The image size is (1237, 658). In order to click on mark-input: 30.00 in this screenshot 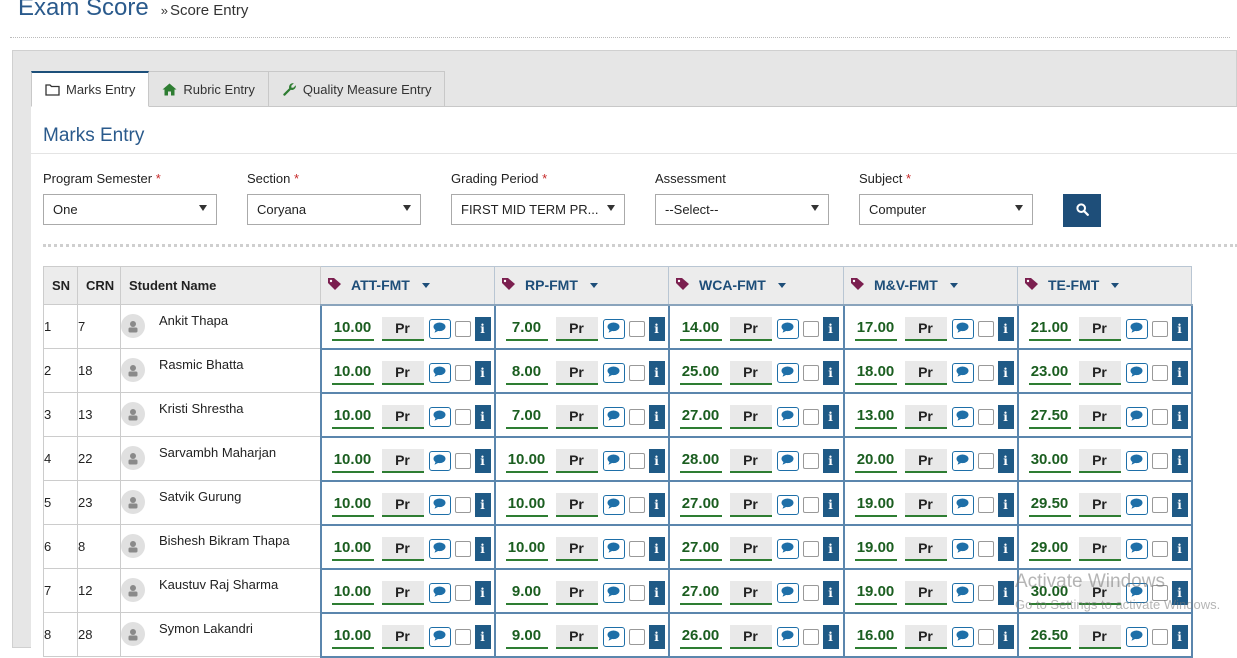, I will do `click(1049, 461)`.